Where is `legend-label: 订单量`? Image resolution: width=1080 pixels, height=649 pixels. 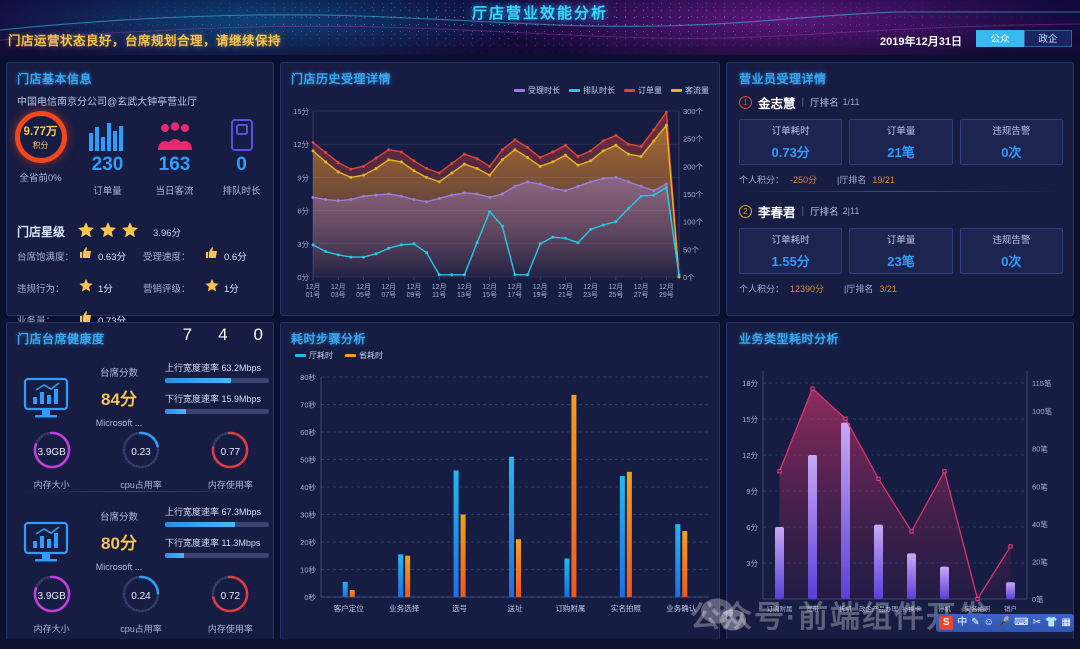 legend-label: 订单量 is located at coordinates (650, 90).